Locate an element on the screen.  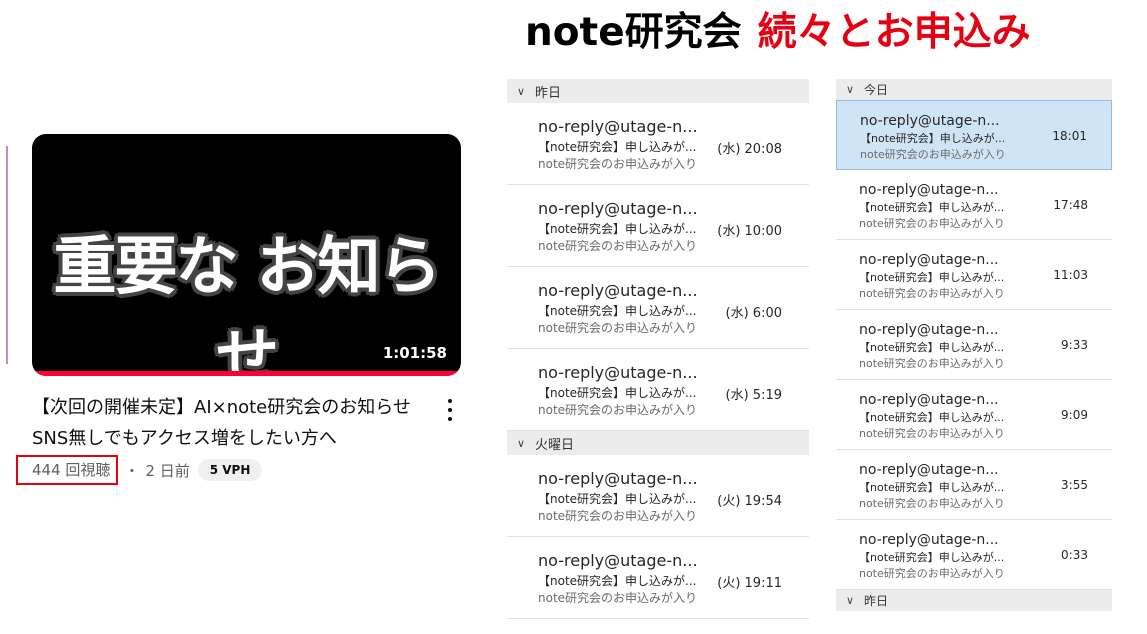
mail-time: 11:03 is located at coordinates (1070, 275).